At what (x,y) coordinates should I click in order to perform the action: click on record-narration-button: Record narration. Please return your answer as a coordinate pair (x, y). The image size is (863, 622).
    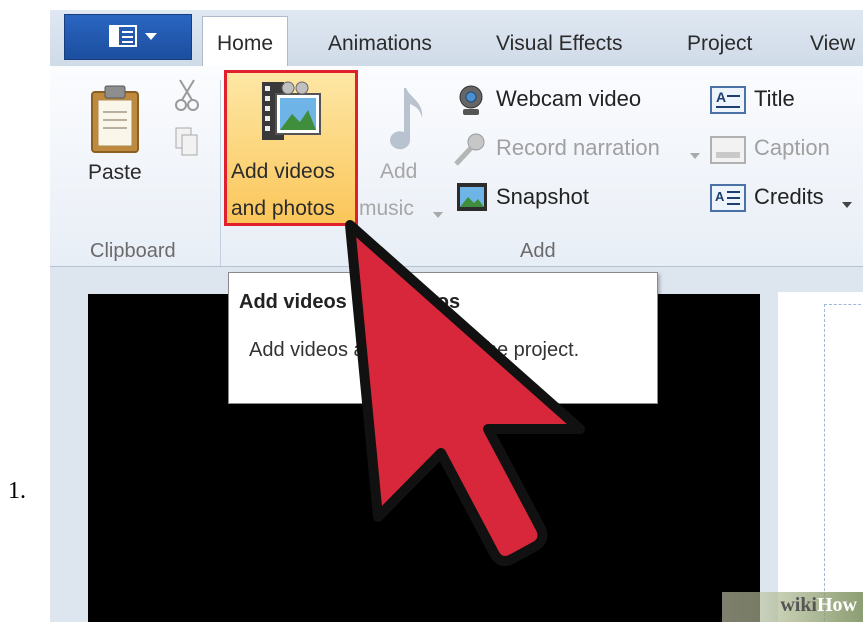
    Looking at the image, I should click on (578, 152).